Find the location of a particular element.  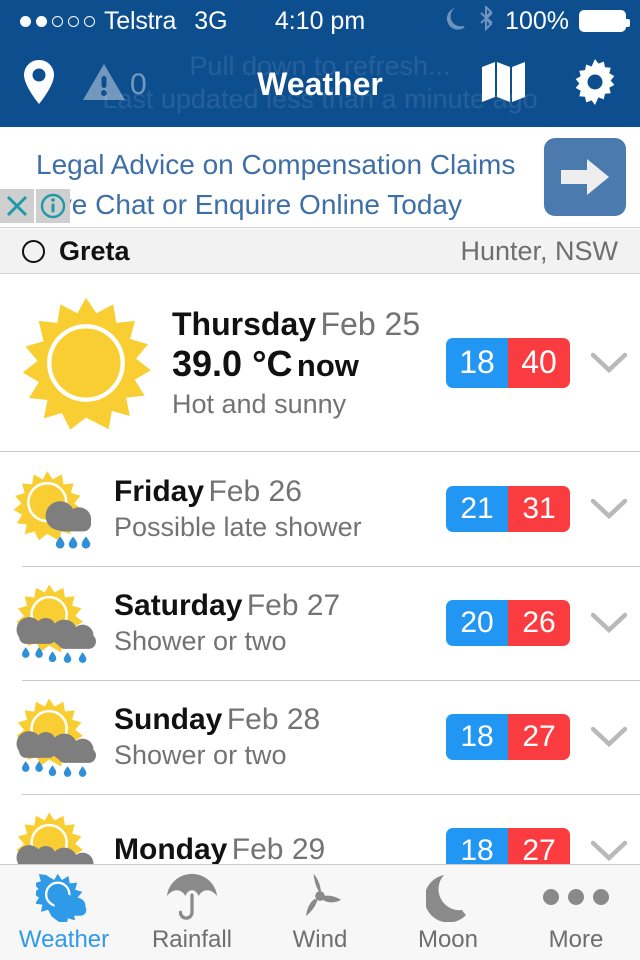

today-expand-button is located at coordinates (609, 363).